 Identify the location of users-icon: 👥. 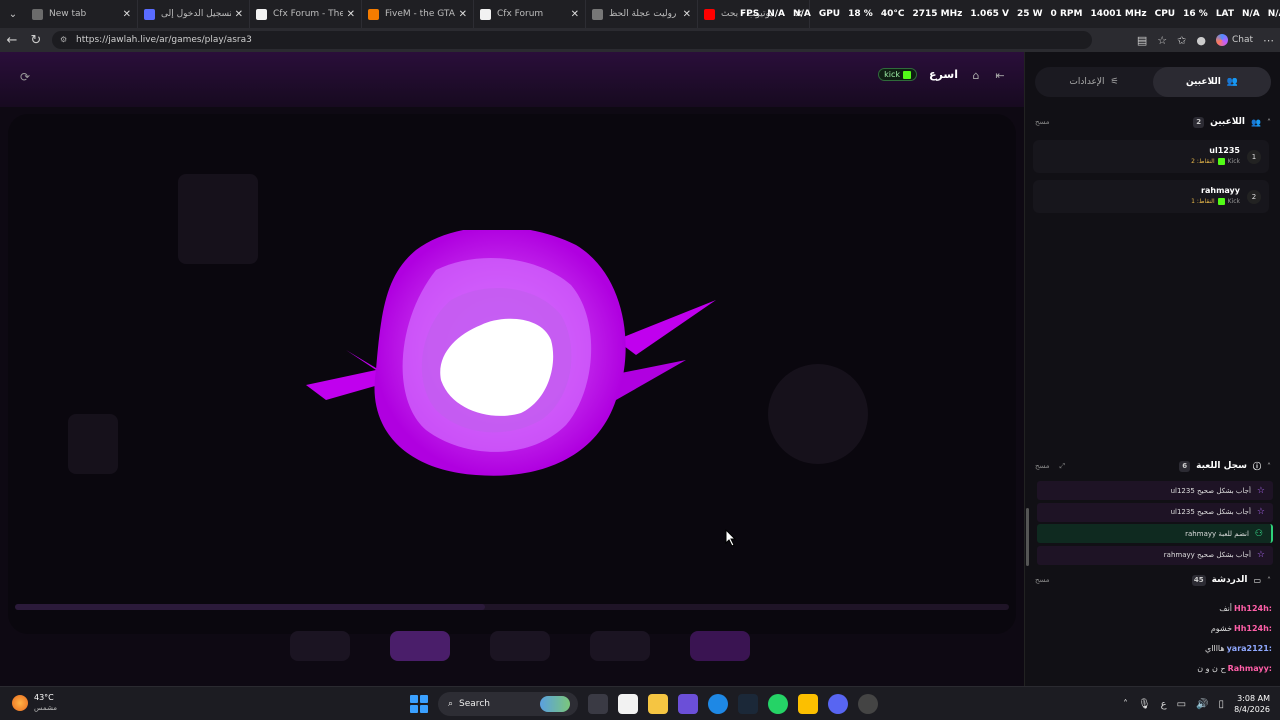
(1256, 122).